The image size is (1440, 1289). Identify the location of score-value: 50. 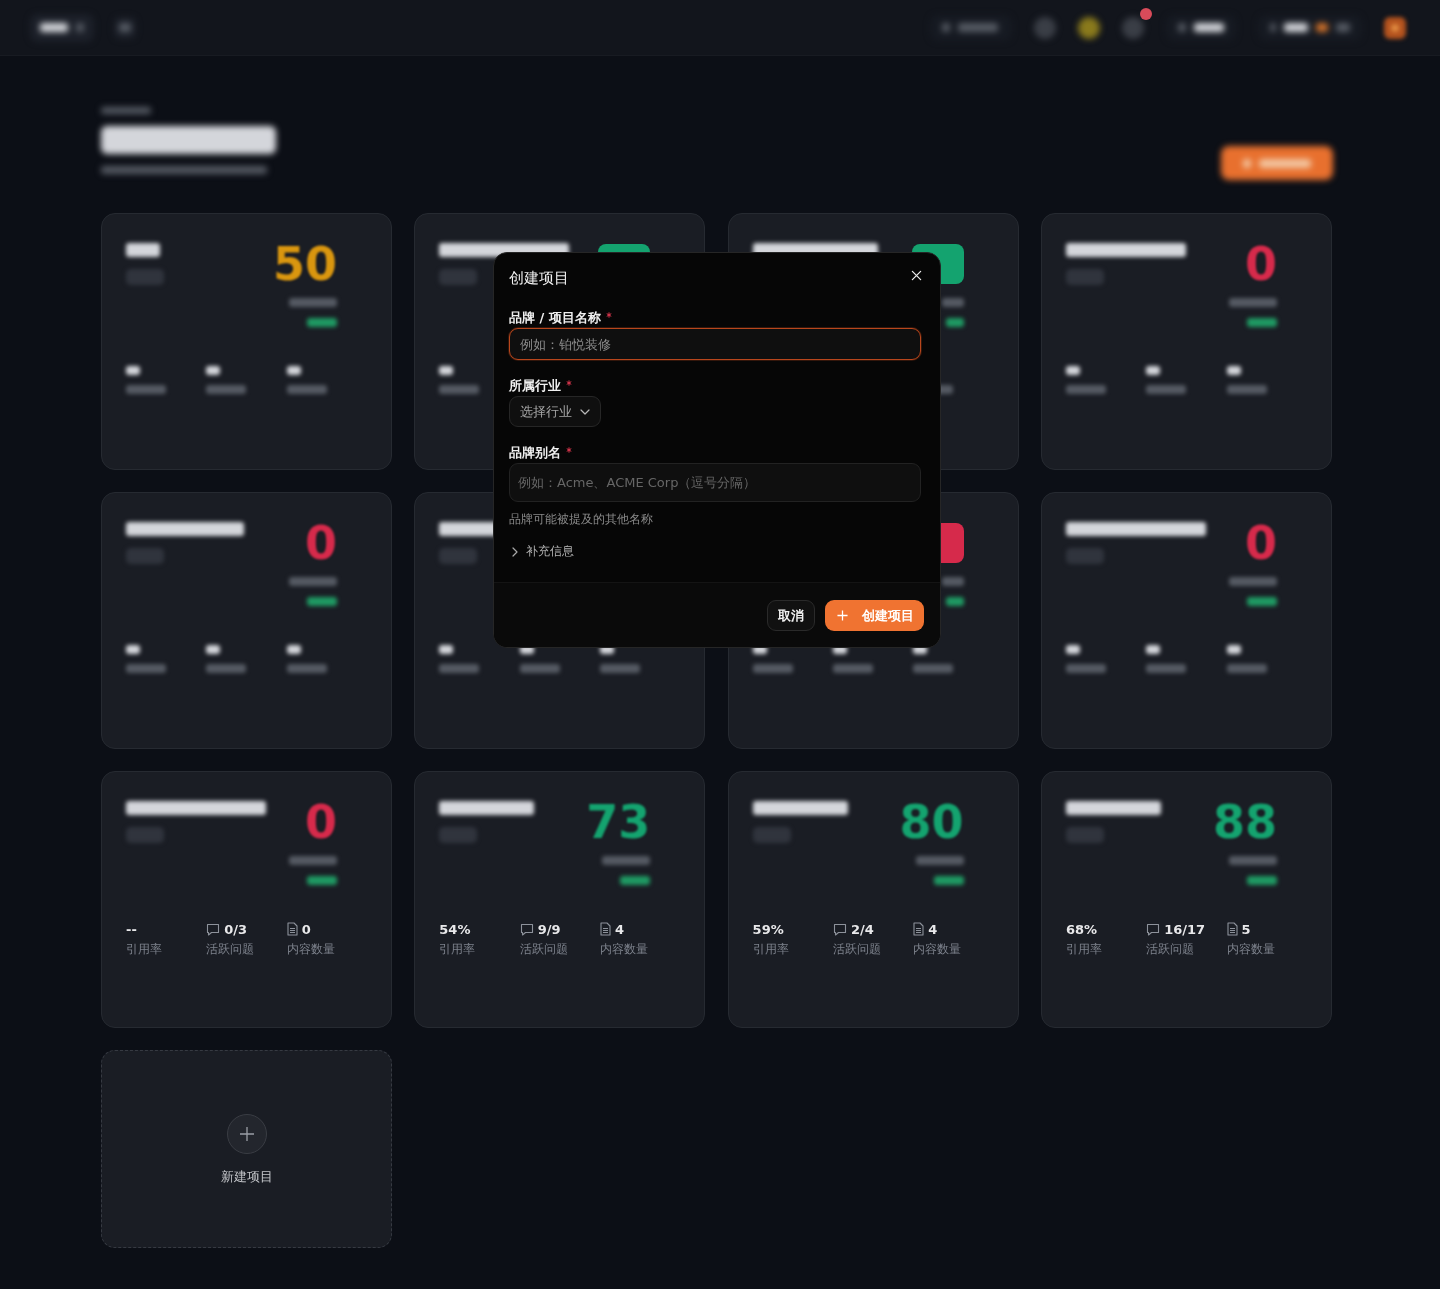
(305, 264).